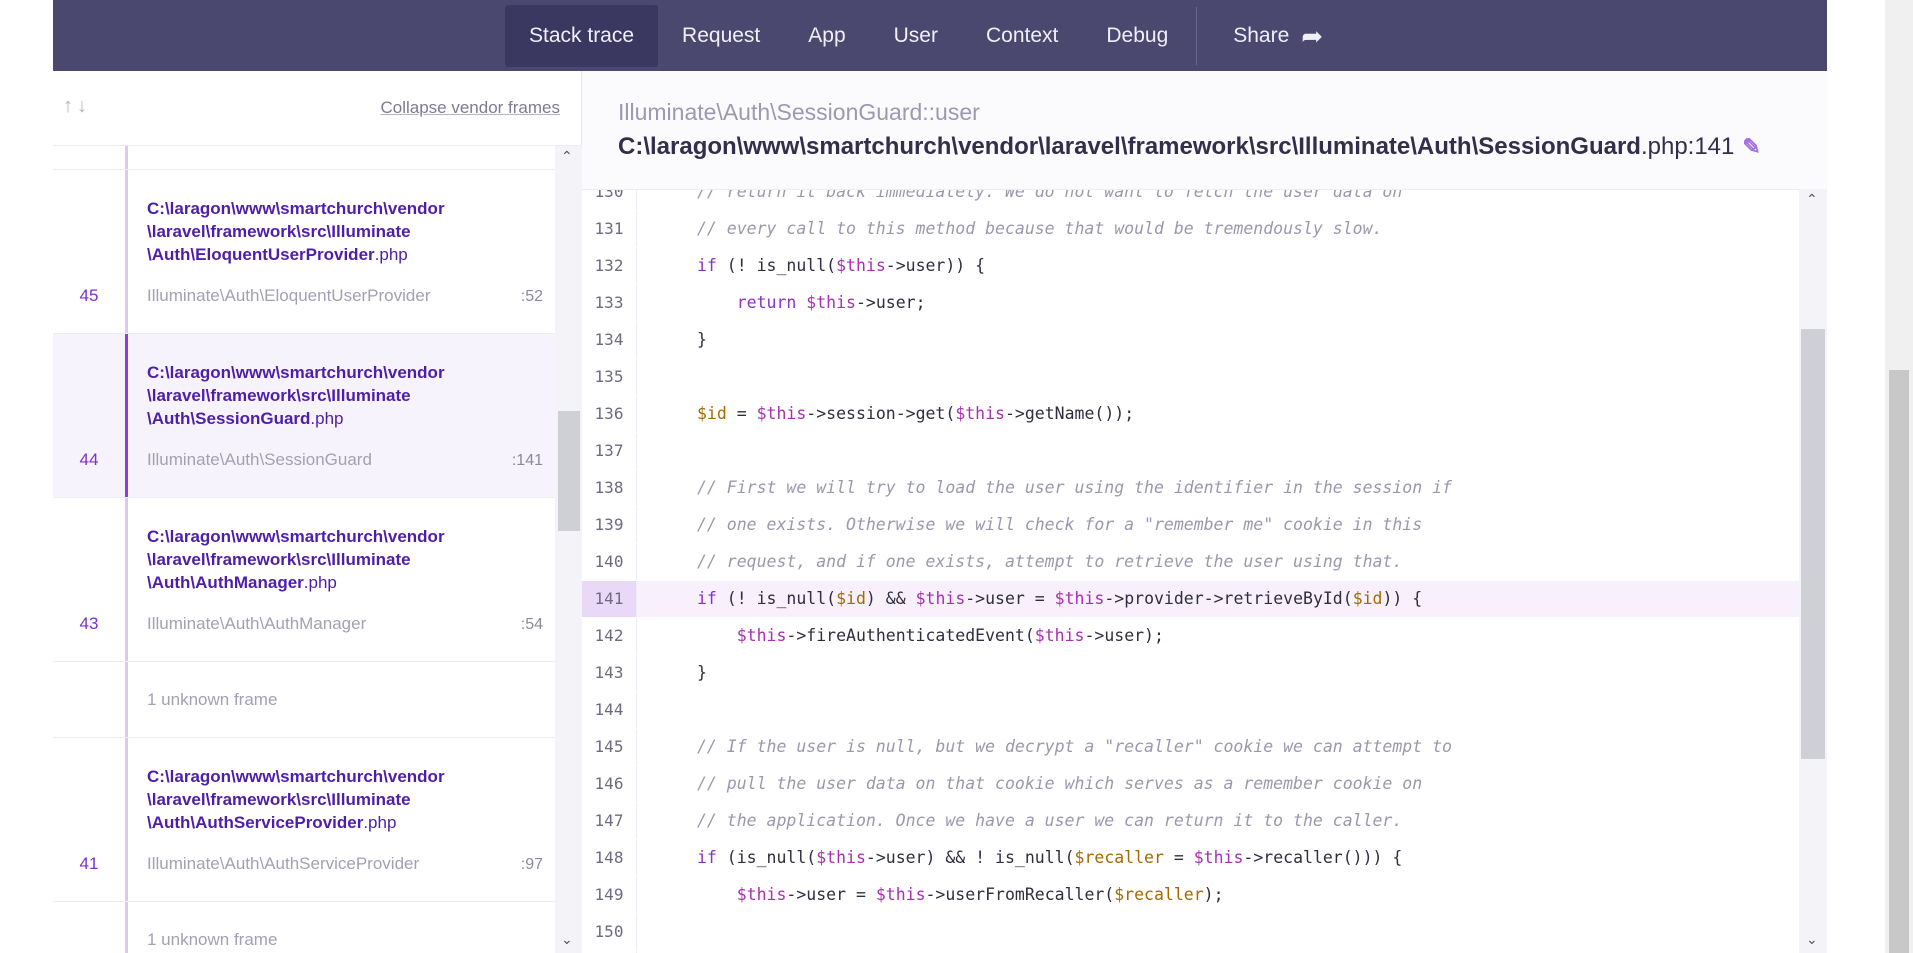  Describe the element at coordinates (609, 266) in the screenshot. I see `line-number: 132` at that location.